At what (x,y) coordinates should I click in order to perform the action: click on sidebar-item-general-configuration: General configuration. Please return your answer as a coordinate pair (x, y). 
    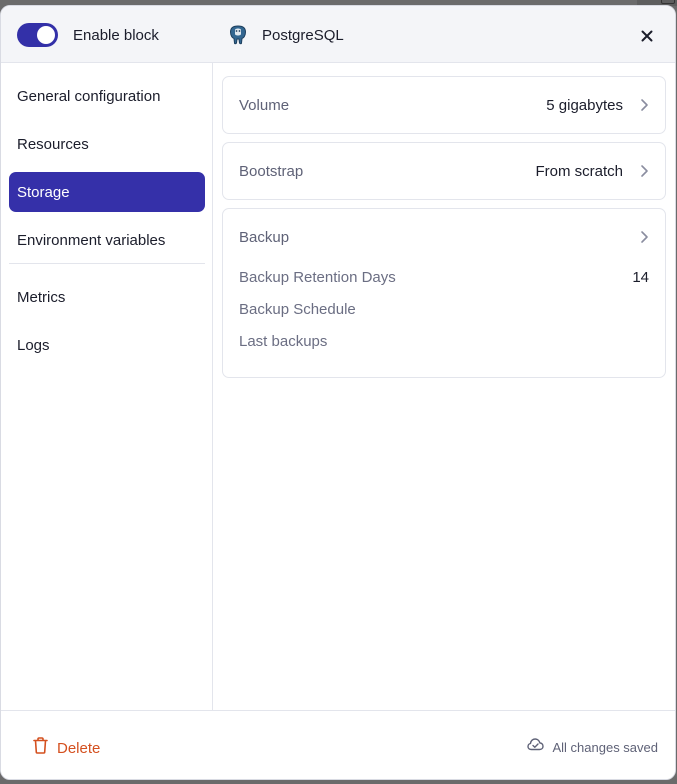
    Looking at the image, I should click on (107, 96).